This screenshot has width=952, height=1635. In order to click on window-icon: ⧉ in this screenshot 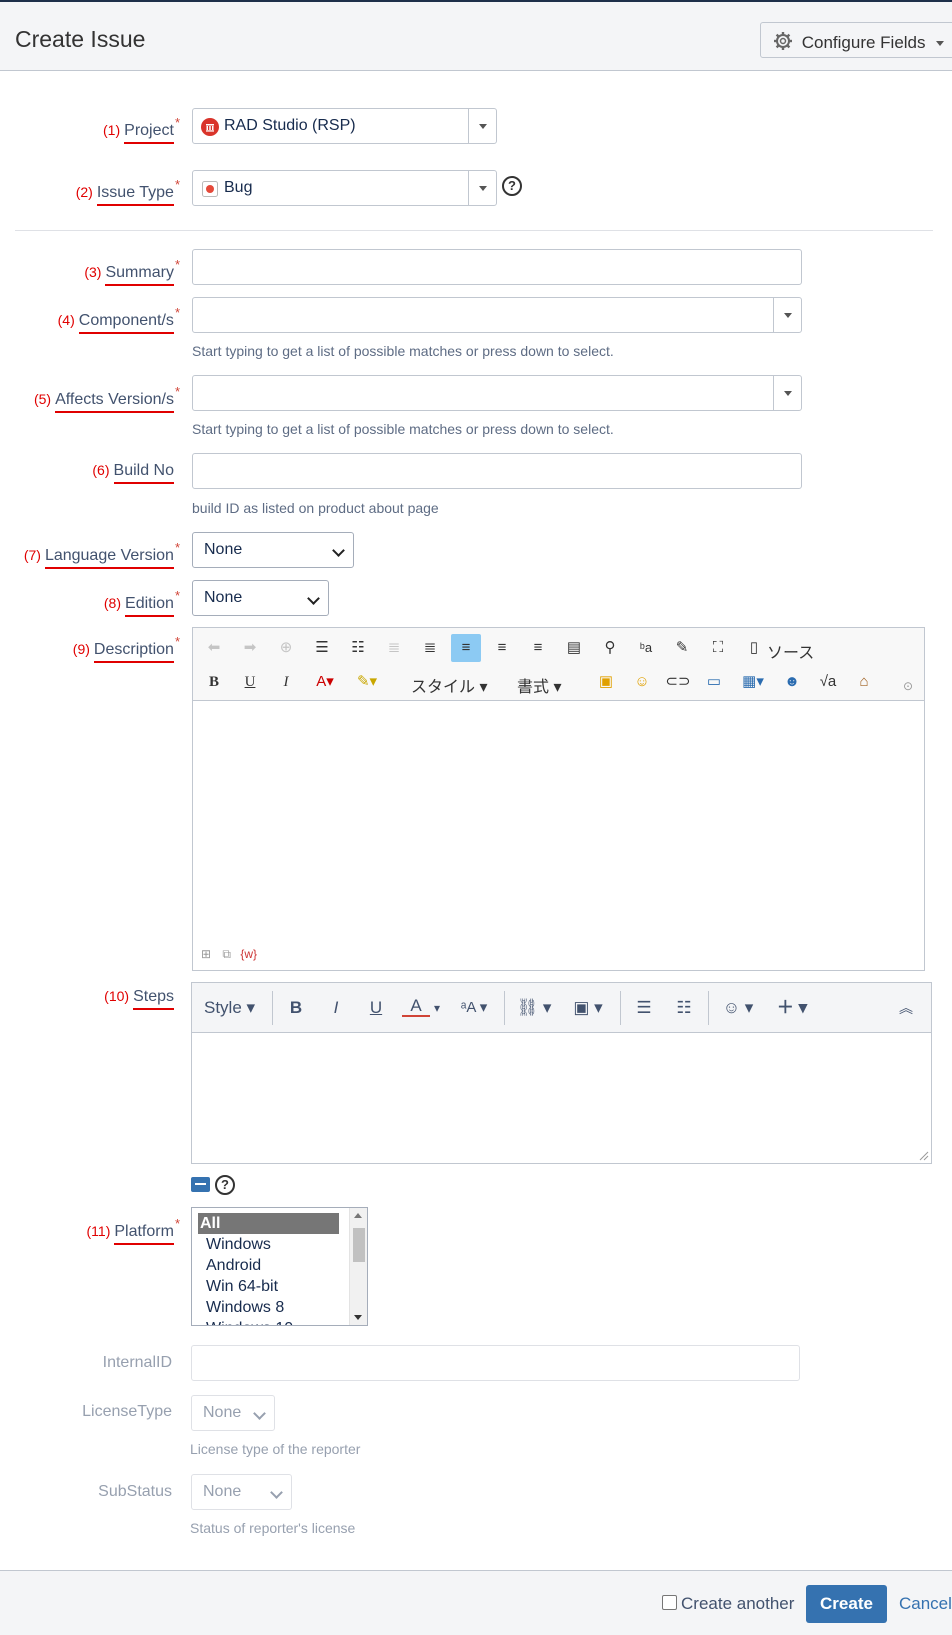, I will do `click(226, 954)`.